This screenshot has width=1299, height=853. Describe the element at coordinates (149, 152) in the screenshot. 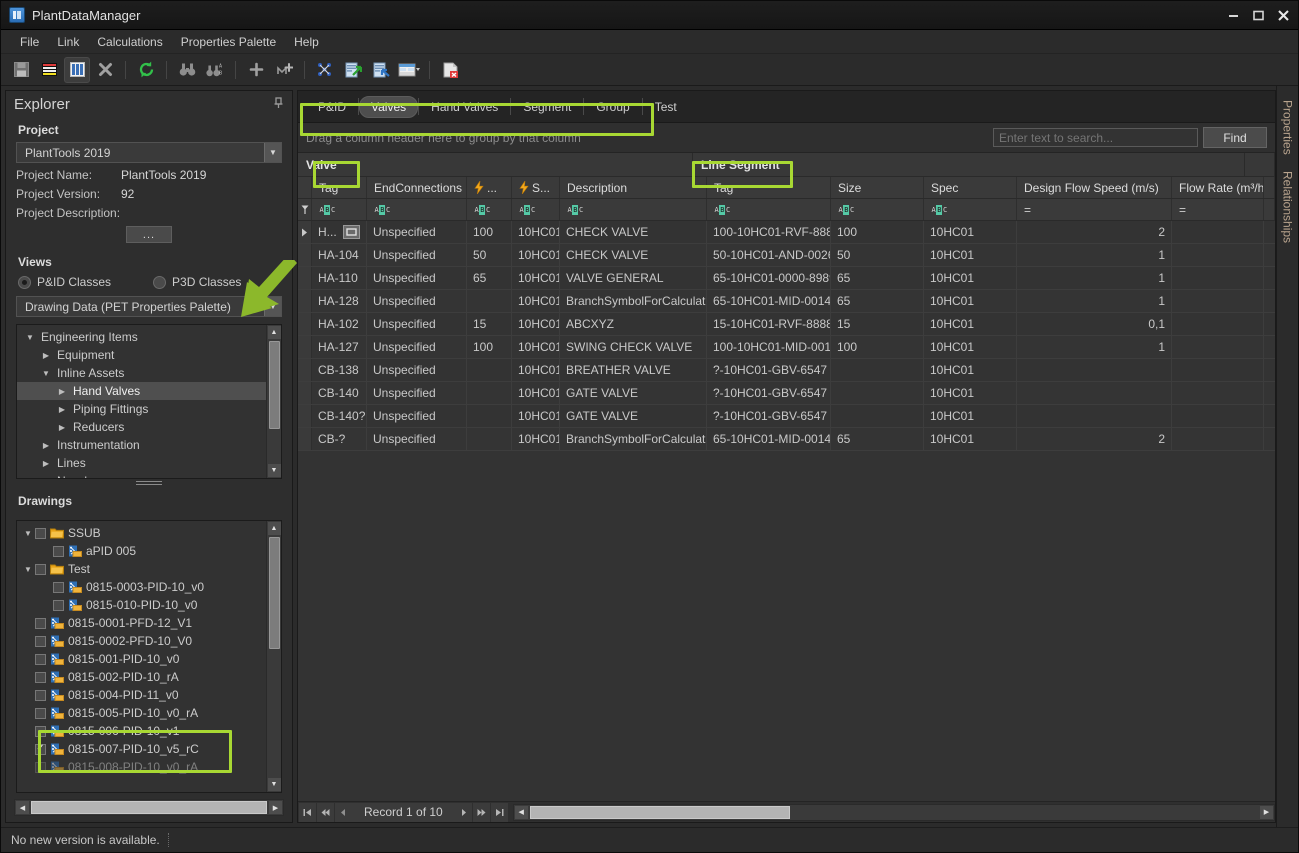

I see `project-combo: PlantTools 2019 ▼` at that location.